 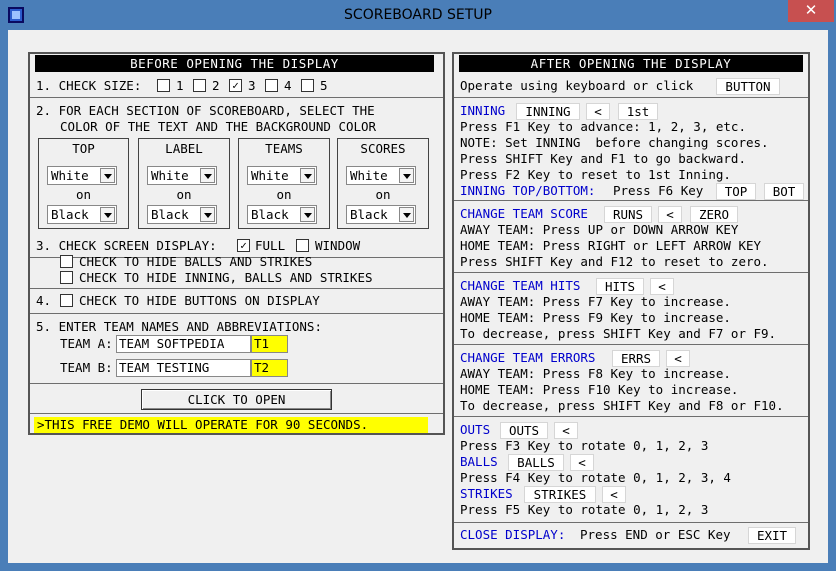 I want to click on score-line-2: HOME TEAM: Press RIGHT or LEFT ARROW KEY, so click(x=611, y=245).